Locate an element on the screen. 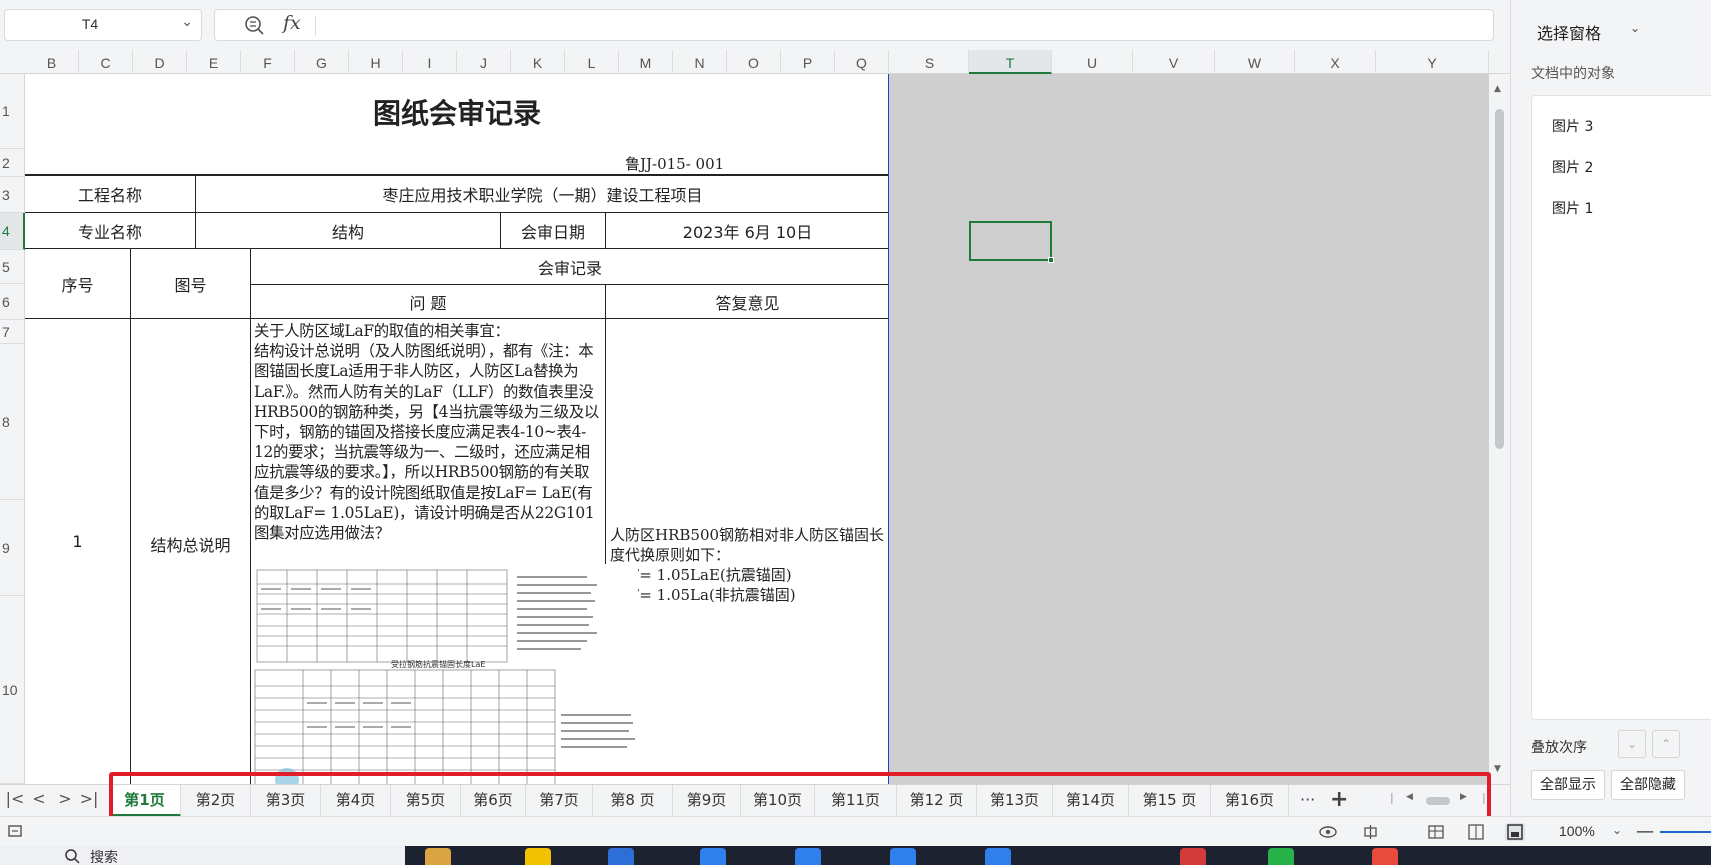 The image size is (1711, 865). column-header-L: L is located at coordinates (592, 62).